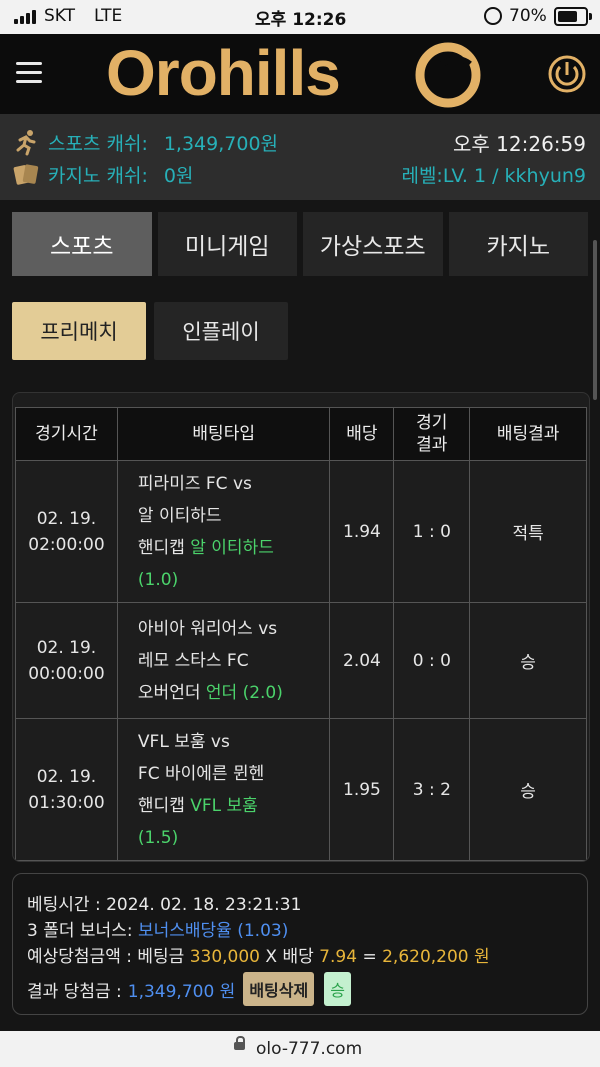  Describe the element at coordinates (567, 74) in the screenshot. I see `power-logout-icon` at that location.